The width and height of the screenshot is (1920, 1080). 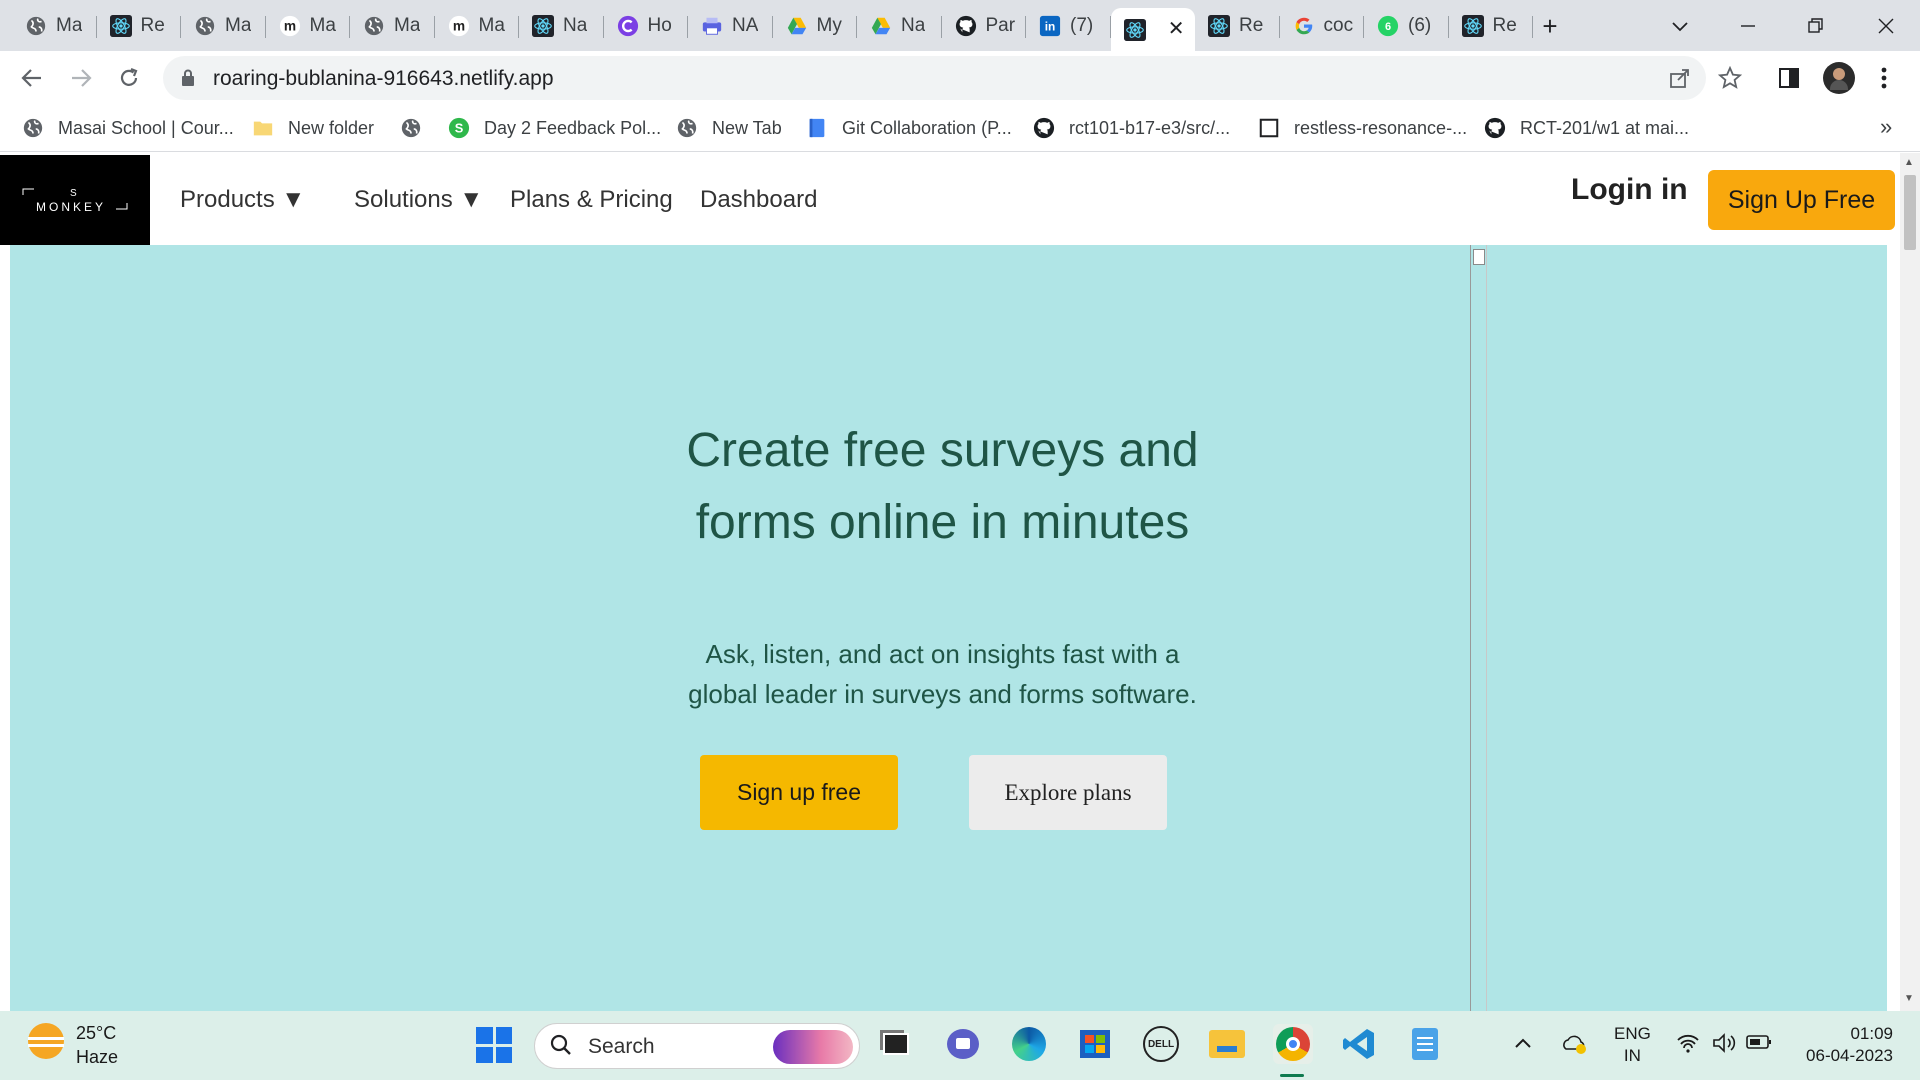 I want to click on browser-tab: Ho, so click(x=646, y=26).